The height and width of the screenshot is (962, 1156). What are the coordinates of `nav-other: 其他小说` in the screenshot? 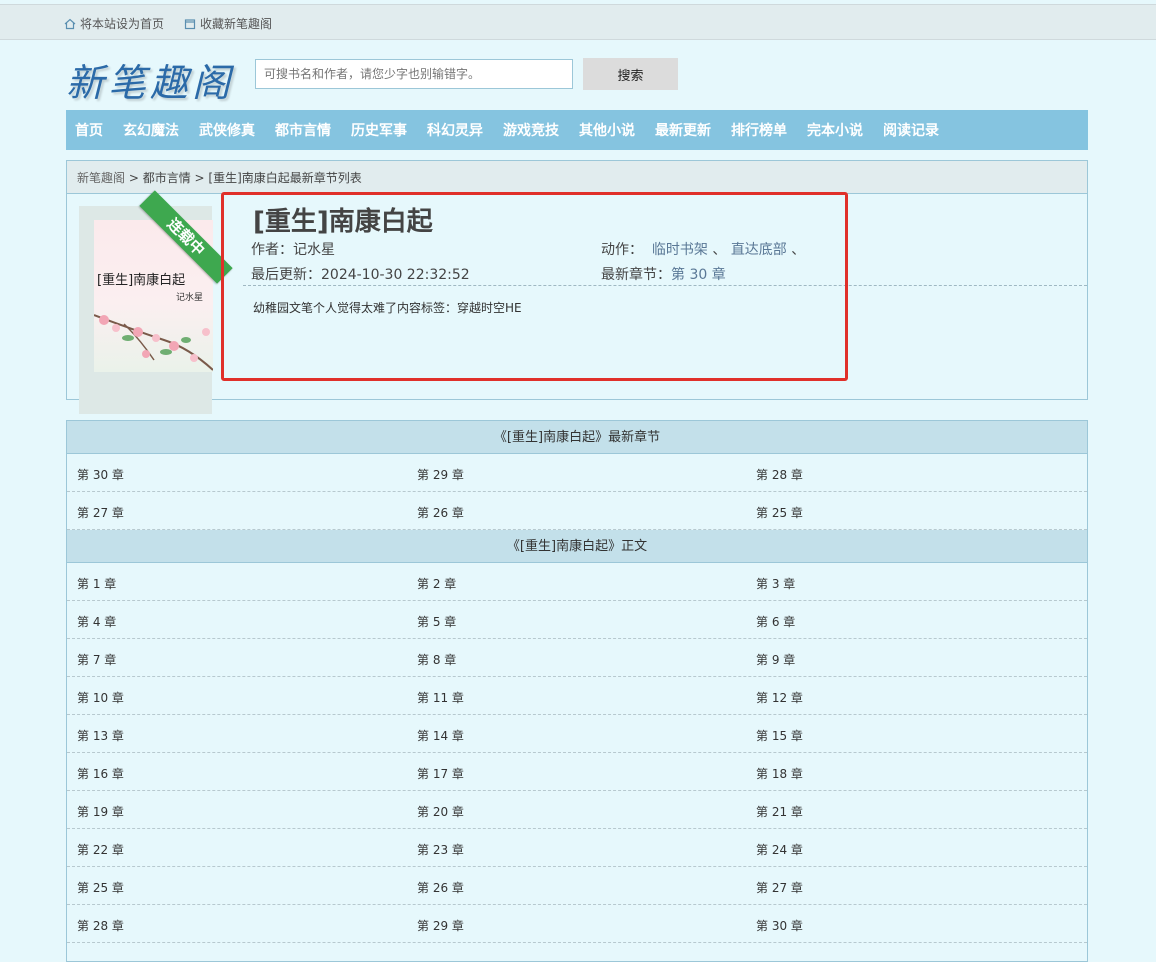 It's located at (607, 130).